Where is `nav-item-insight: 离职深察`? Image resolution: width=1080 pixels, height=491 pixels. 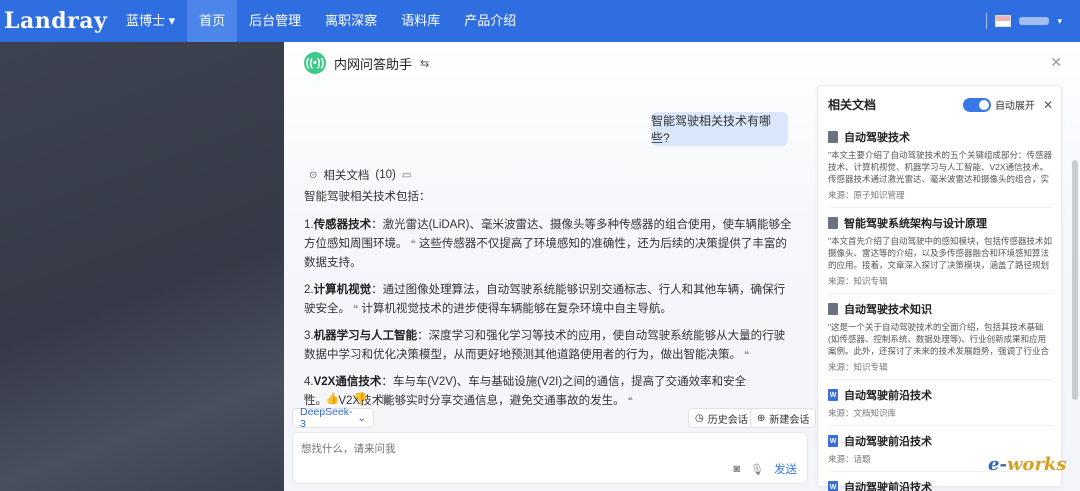
nav-item-insight: 离职深察 is located at coordinates (351, 21).